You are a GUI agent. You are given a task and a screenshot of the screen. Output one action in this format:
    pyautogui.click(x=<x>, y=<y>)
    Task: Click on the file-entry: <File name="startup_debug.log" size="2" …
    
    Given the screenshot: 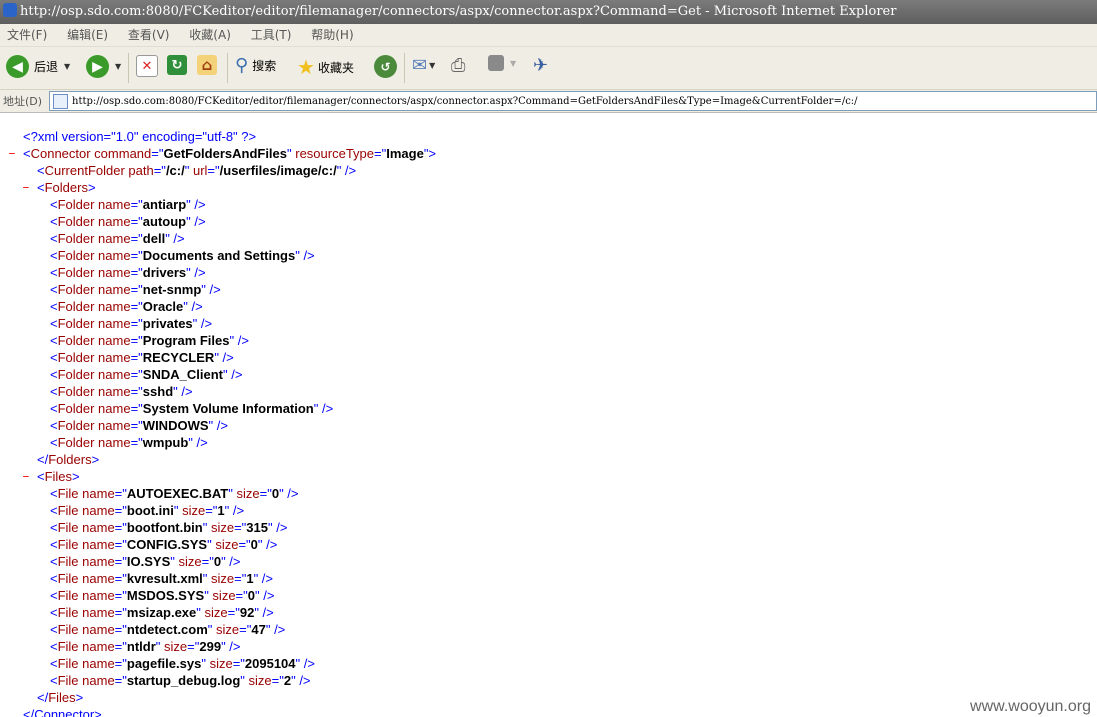 What is the action you would take?
    pyautogui.click(x=180, y=680)
    